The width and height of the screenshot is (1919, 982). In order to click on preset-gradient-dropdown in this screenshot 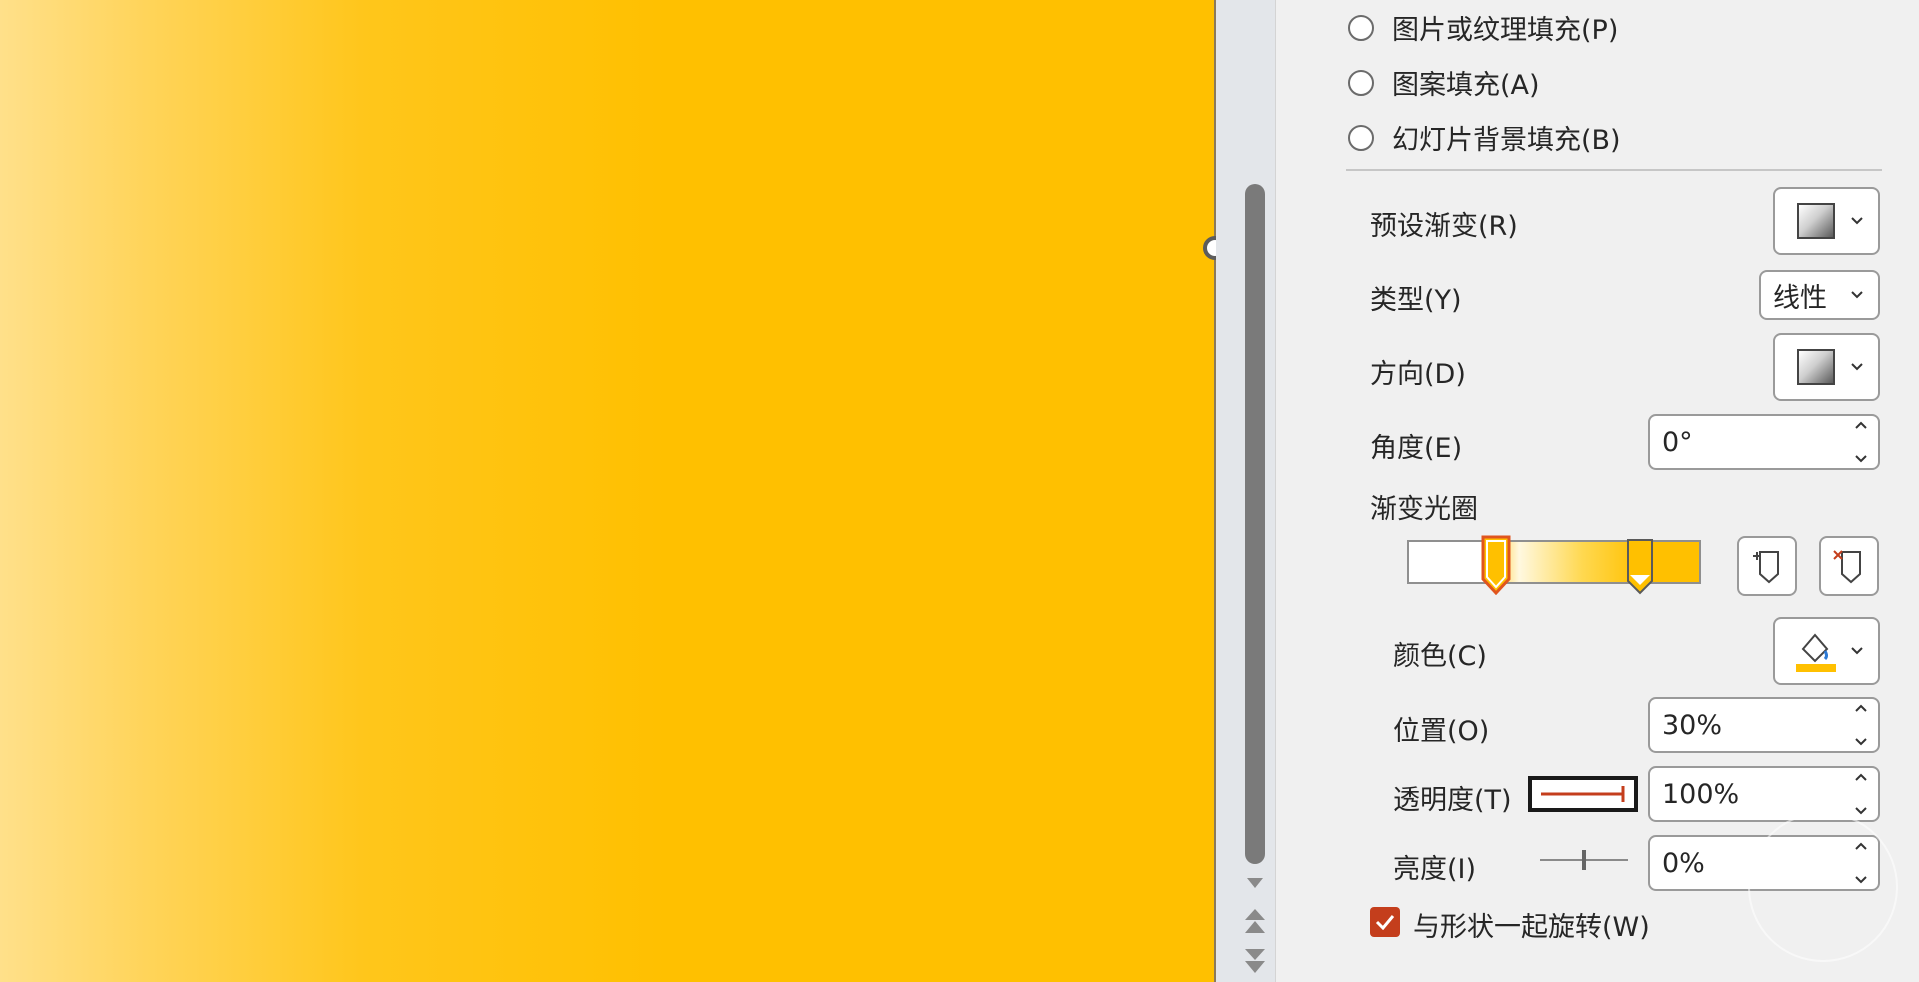, I will do `click(1826, 221)`.